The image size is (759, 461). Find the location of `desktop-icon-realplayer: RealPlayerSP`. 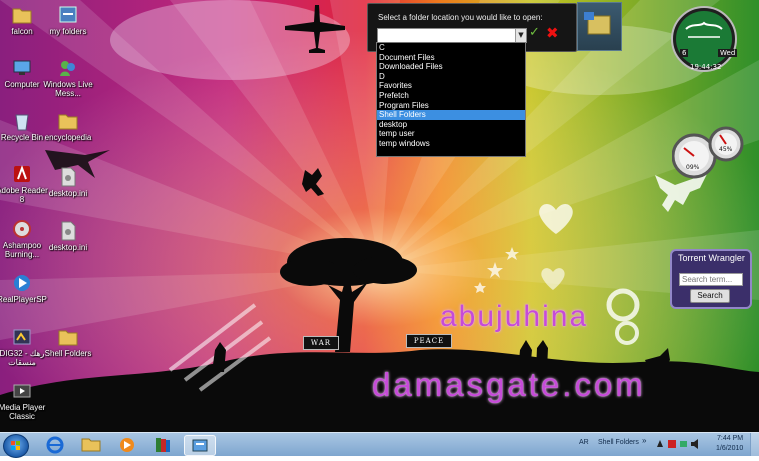

desktop-icon-realplayer: RealPlayerSP is located at coordinates (25, 288).